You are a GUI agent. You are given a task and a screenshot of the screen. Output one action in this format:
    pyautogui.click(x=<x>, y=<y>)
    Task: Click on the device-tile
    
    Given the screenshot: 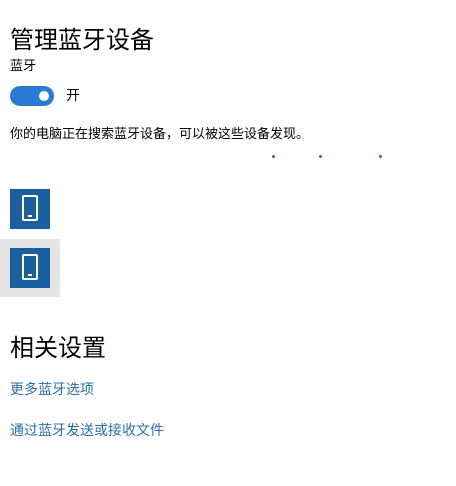 What is the action you would take?
    pyautogui.click(x=30, y=209)
    